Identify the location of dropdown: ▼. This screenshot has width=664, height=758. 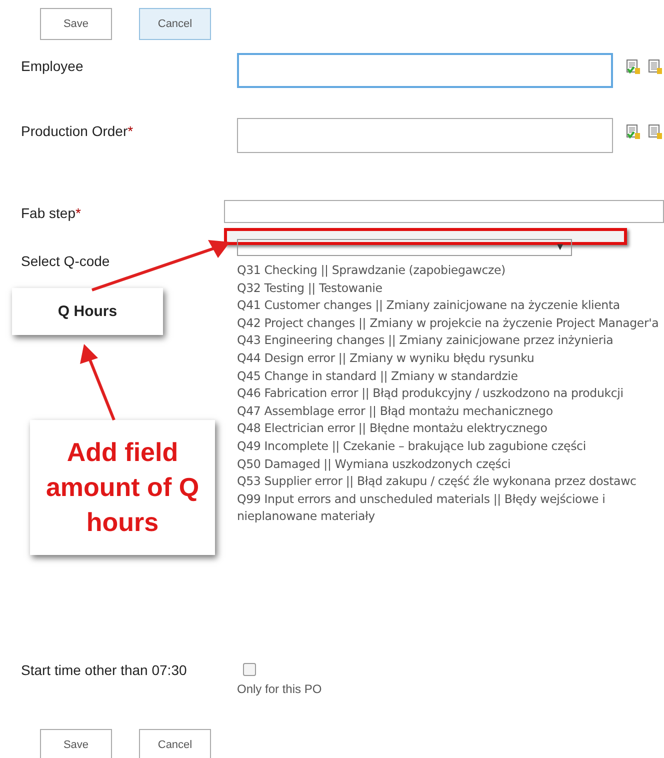
(404, 247).